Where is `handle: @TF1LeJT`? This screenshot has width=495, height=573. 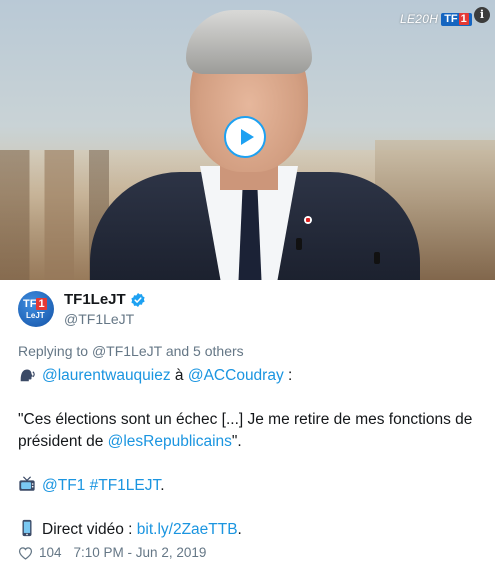 handle: @TF1LeJT is located at coordinates (105, 319).